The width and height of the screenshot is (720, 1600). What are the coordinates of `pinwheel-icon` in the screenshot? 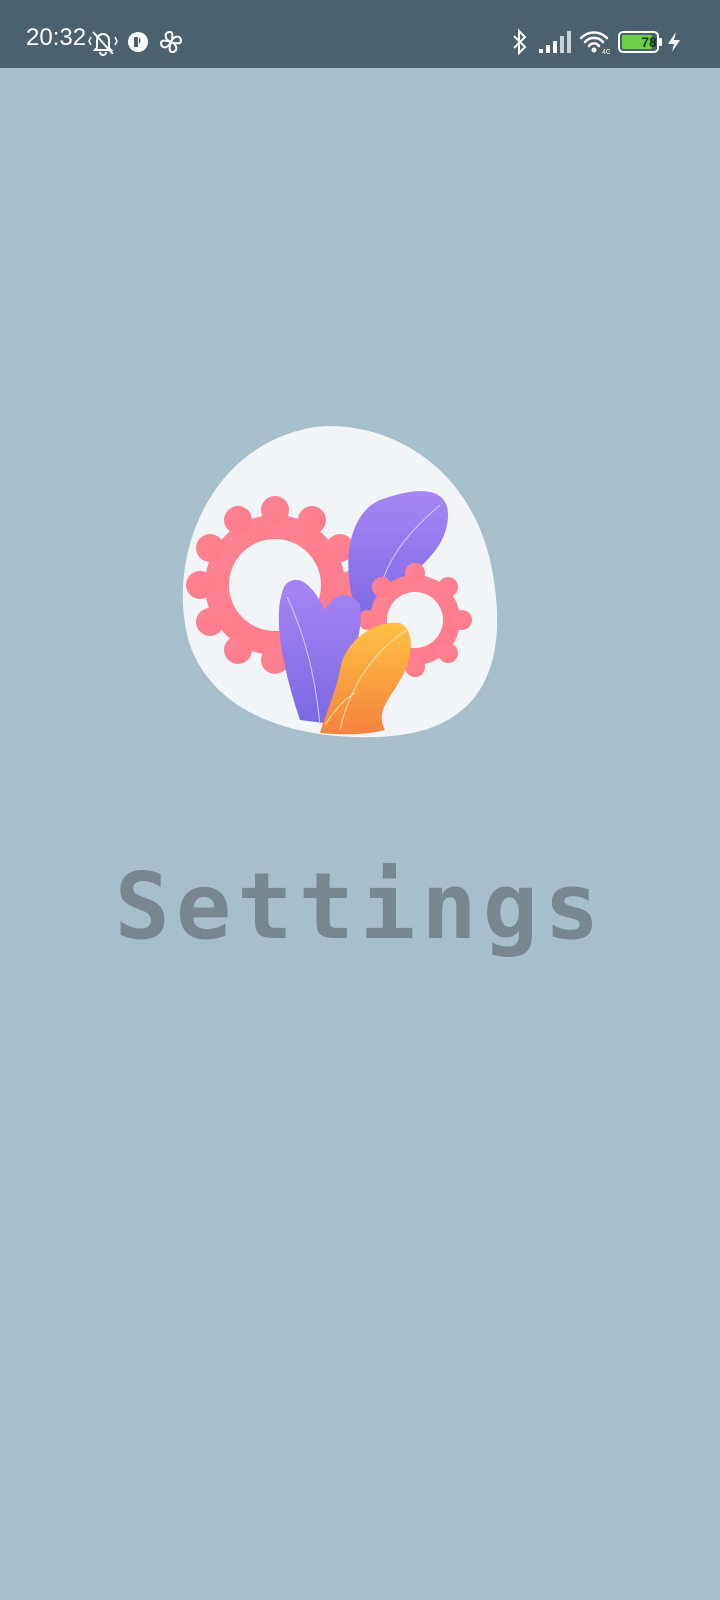 It's located at (171, 42).